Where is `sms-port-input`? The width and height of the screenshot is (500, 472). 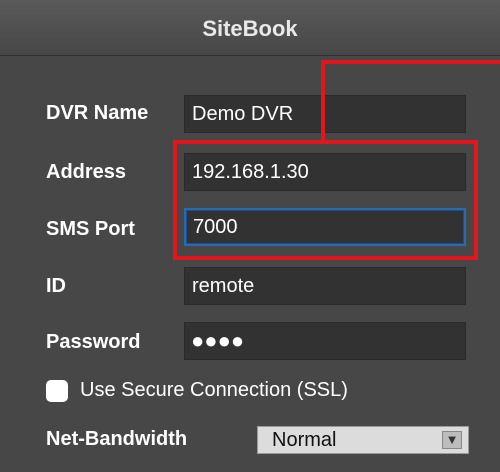 sms-port-input is located at coordinates (325, 227).